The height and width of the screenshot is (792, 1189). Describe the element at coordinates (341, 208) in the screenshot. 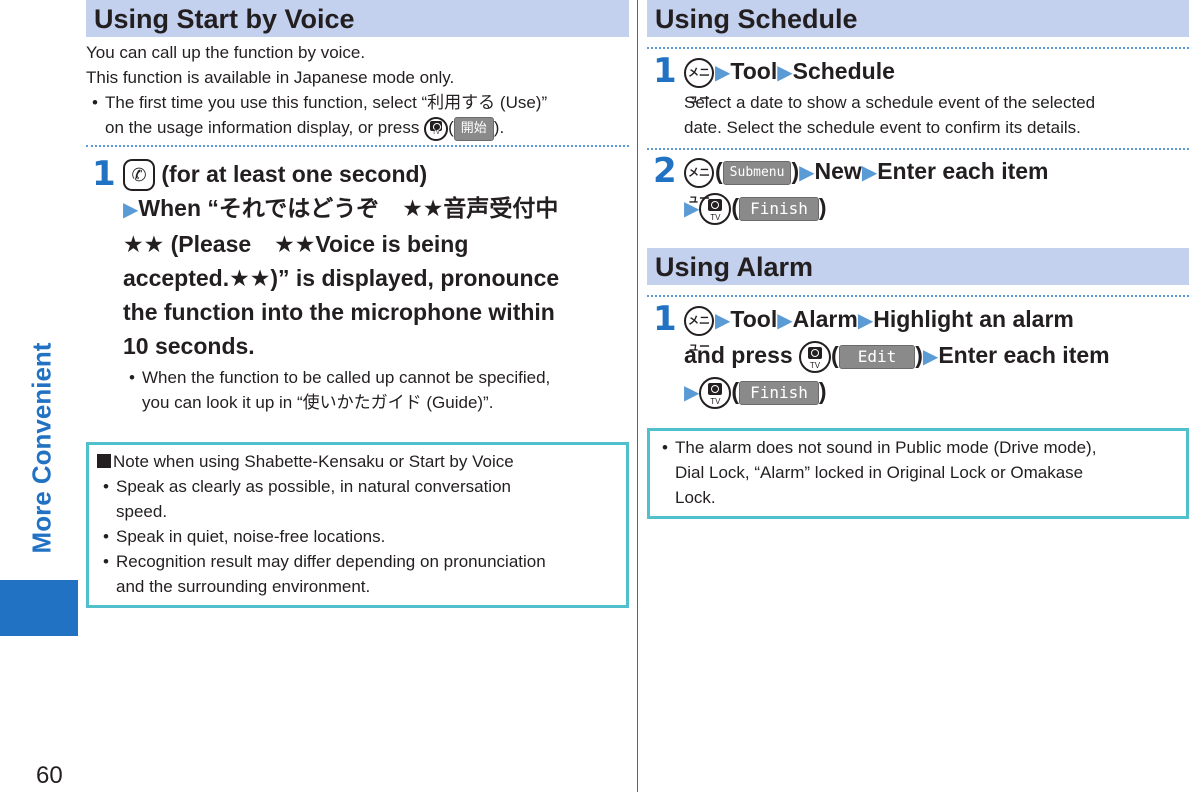

I see `step-line-2: ▶When “それではどうぞ ★★音声受付中` at that location.